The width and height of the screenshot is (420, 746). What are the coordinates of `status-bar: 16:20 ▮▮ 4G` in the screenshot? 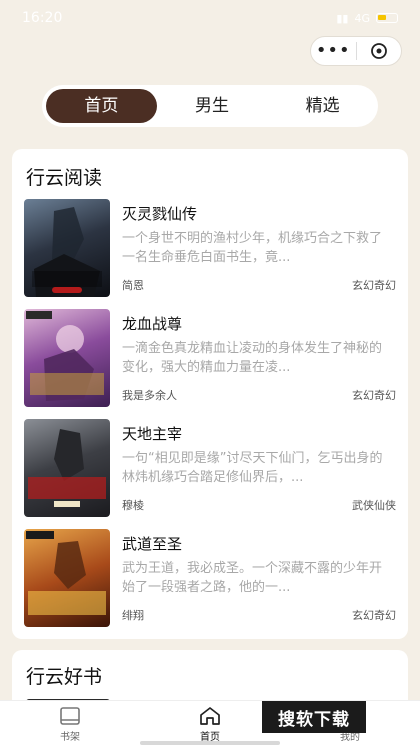 It's located at (210, 18).